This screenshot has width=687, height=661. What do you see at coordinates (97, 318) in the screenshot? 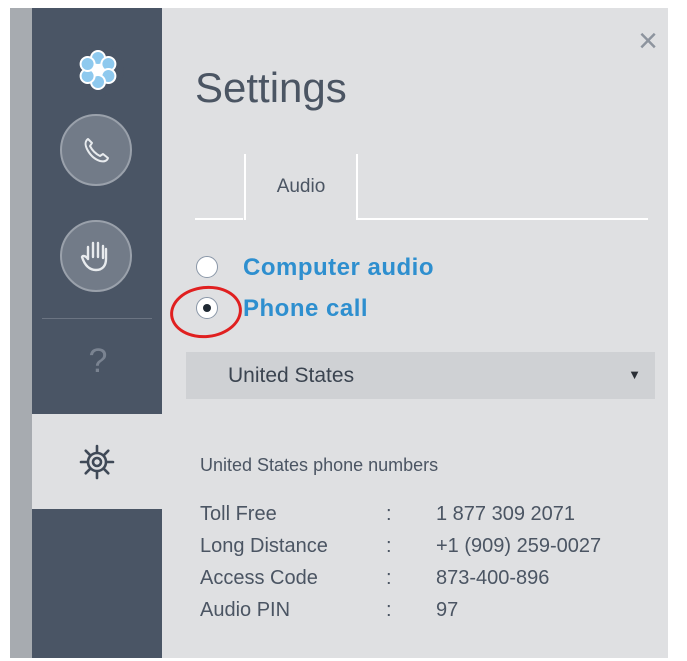
I see `sidebar-divider` at bounding box center [97, 318].